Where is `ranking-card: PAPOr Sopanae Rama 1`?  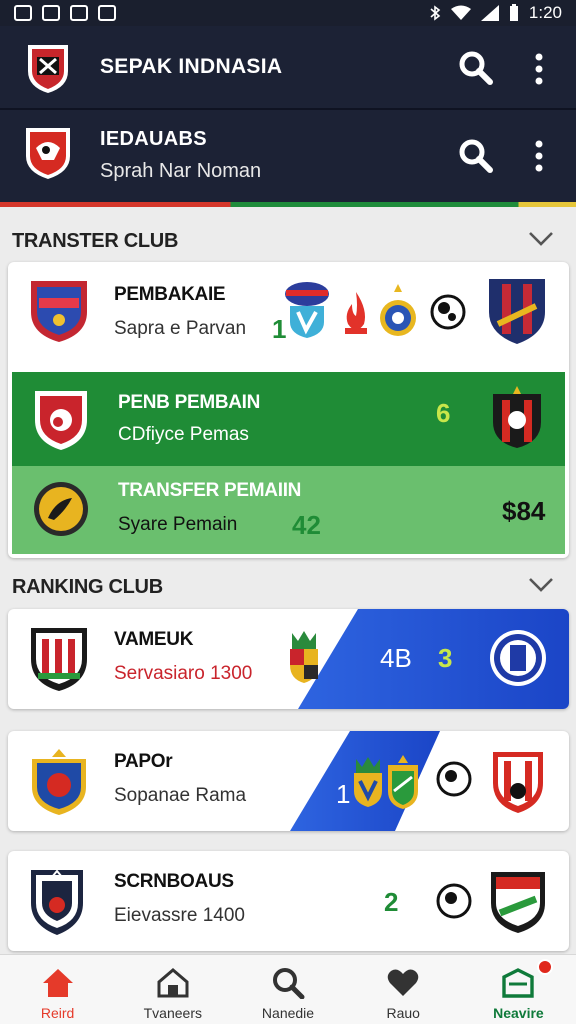 ranking-card: PAPOr Sopanae Rama 1 is located at coordinates (288, 781).